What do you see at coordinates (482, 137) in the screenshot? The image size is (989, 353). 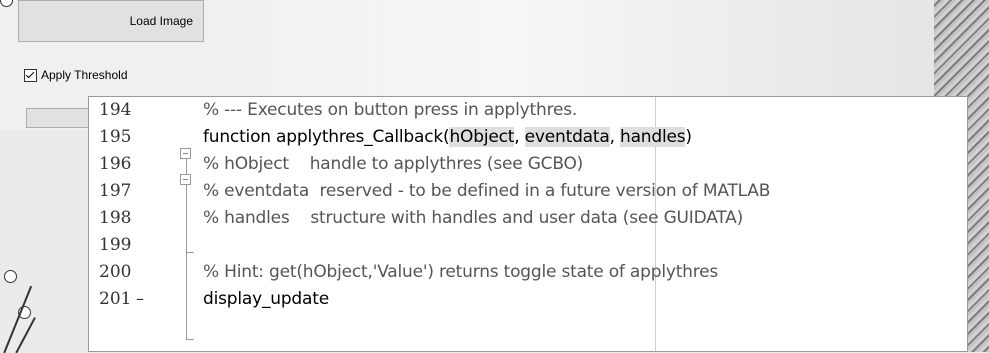 I see `highlighted-identifier: hObject` at bounding box center [482, 137].